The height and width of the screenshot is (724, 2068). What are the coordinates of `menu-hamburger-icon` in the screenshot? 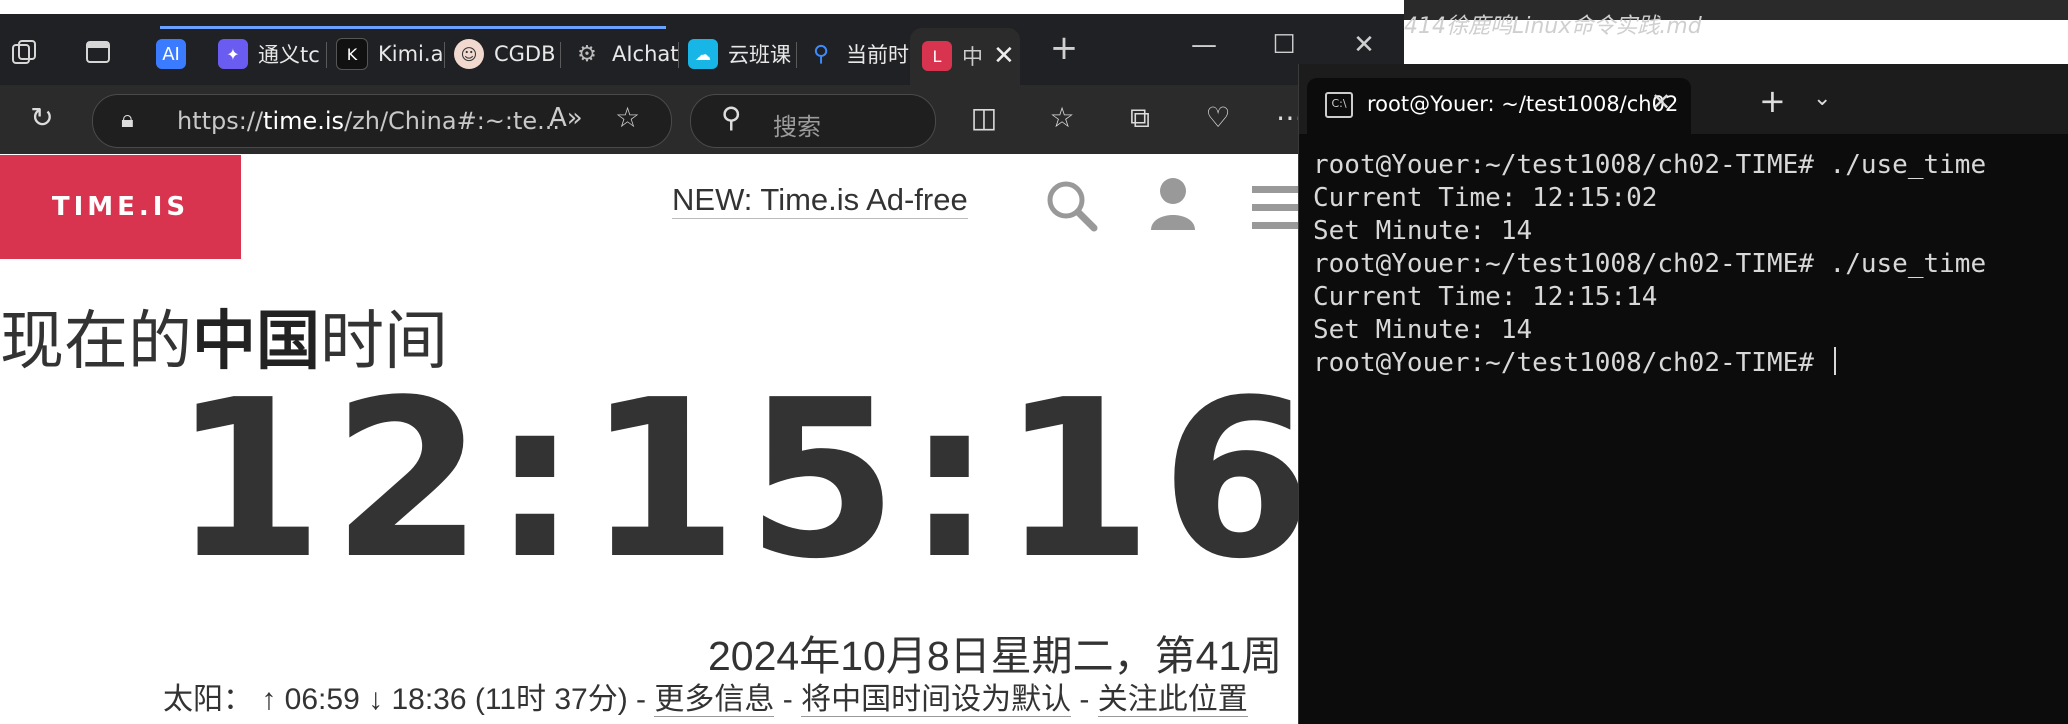 It's located at (1277, 210).